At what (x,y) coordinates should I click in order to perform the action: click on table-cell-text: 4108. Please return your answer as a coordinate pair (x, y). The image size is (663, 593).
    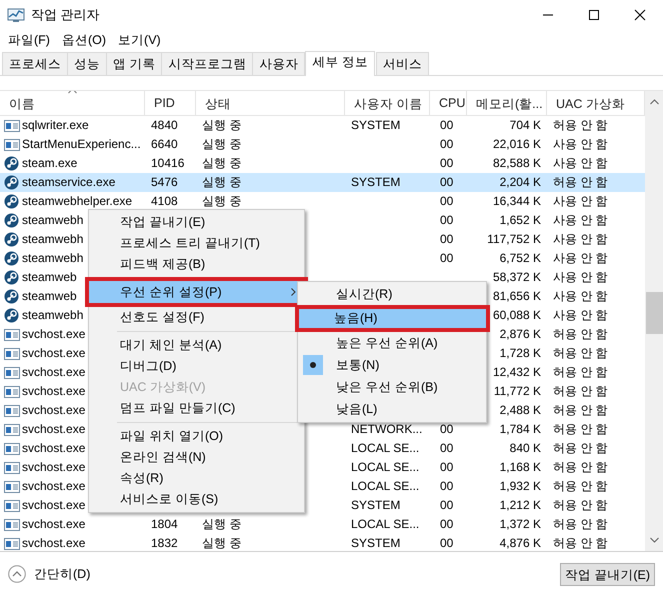
    Looking at the image, I should click on (164, 201).